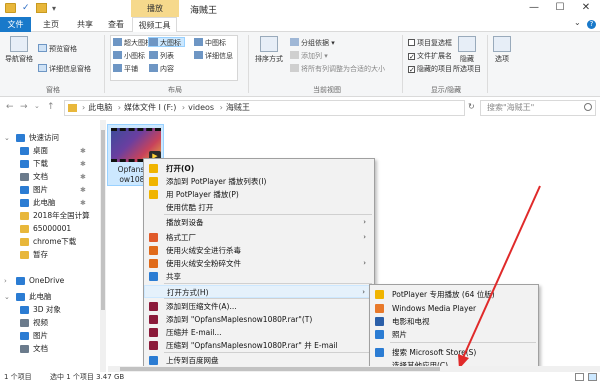 This screenshot has width=600, height=382. I want to click on details-view-icon, so click(579, 377).